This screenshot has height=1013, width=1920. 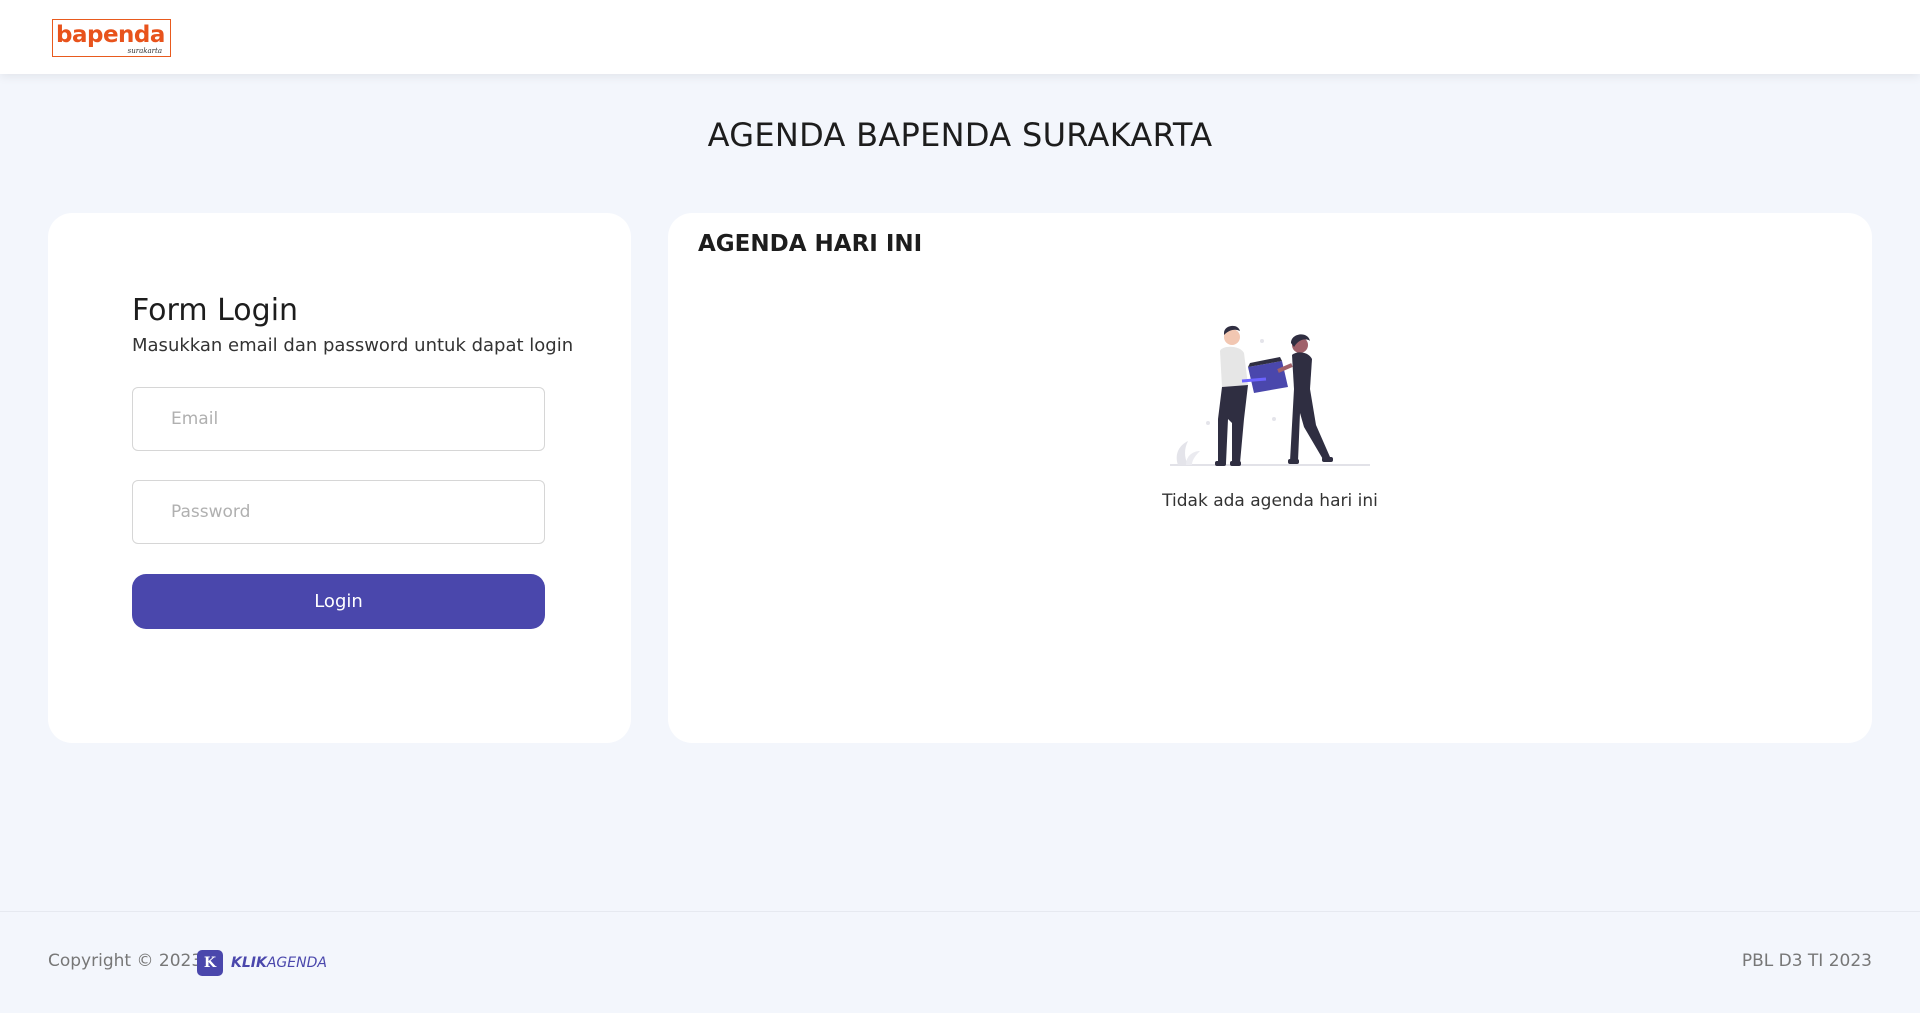 What do you see at coordinates (125, 961) in the screenshot?
I see `copyright-text: Copyright © 2023` at bounding box center [125, 961].